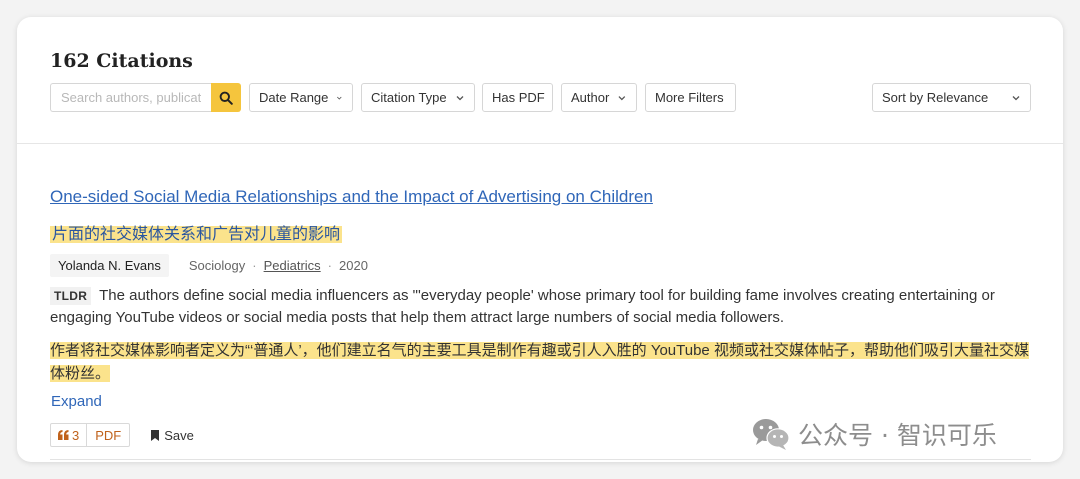 This screenshot has width=1080, height=479. I want to click on paper-title-translation: 片面的社交媒体关系和广告对儿童的影响, so click(196, 232).